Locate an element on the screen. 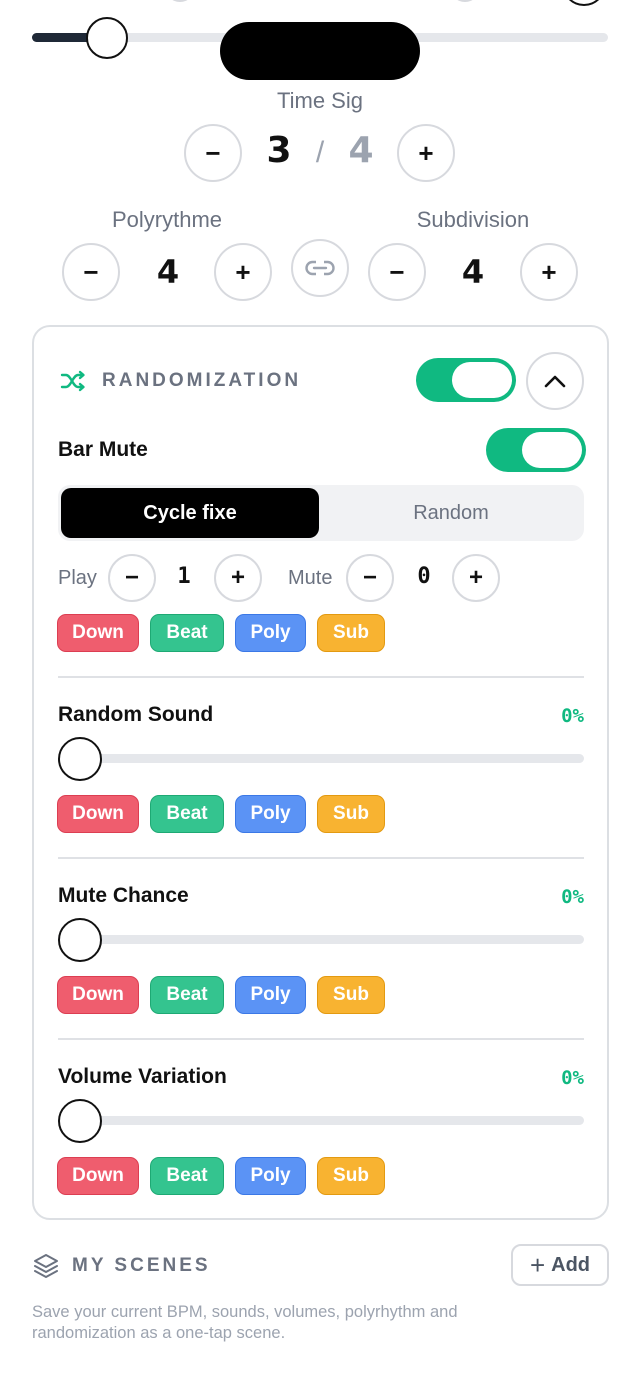  top-cut-button is located at coordinates (584, 3).